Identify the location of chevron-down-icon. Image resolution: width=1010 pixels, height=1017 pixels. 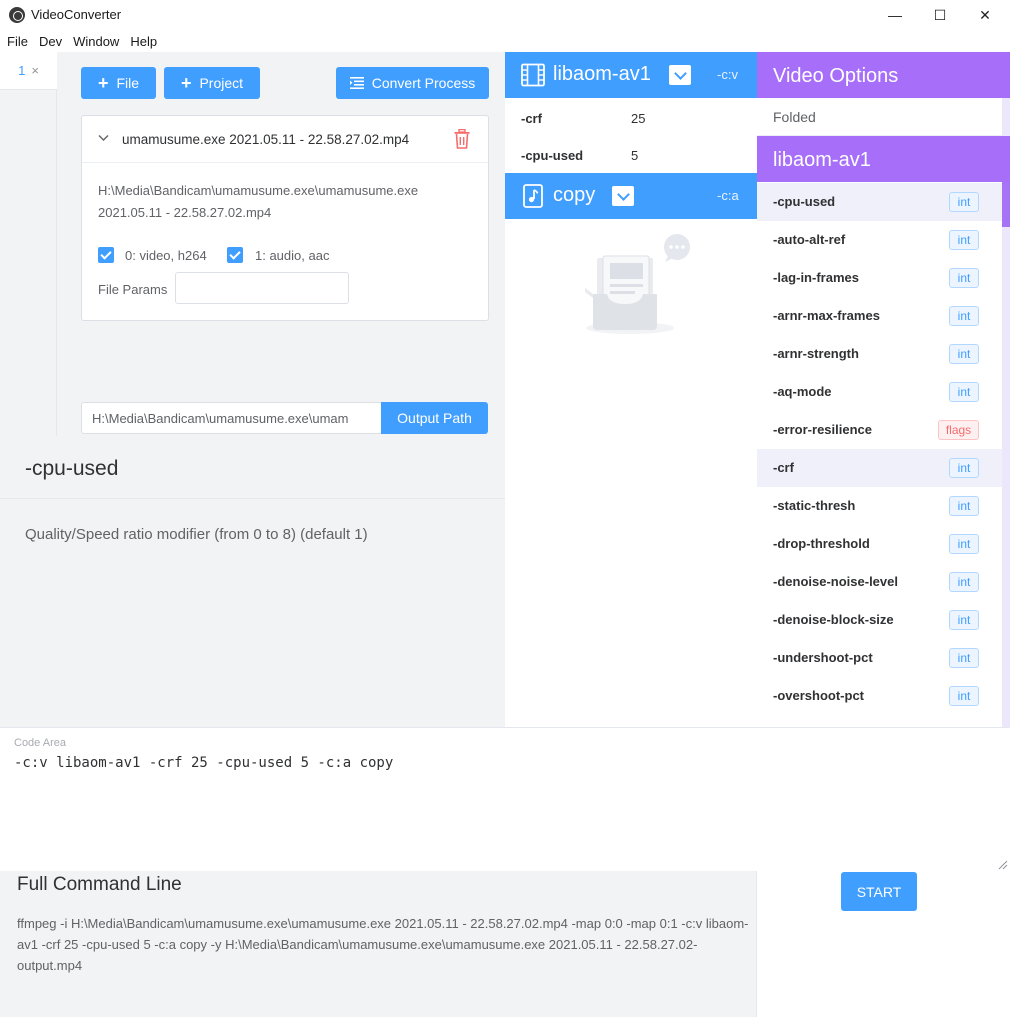
(103, 137).